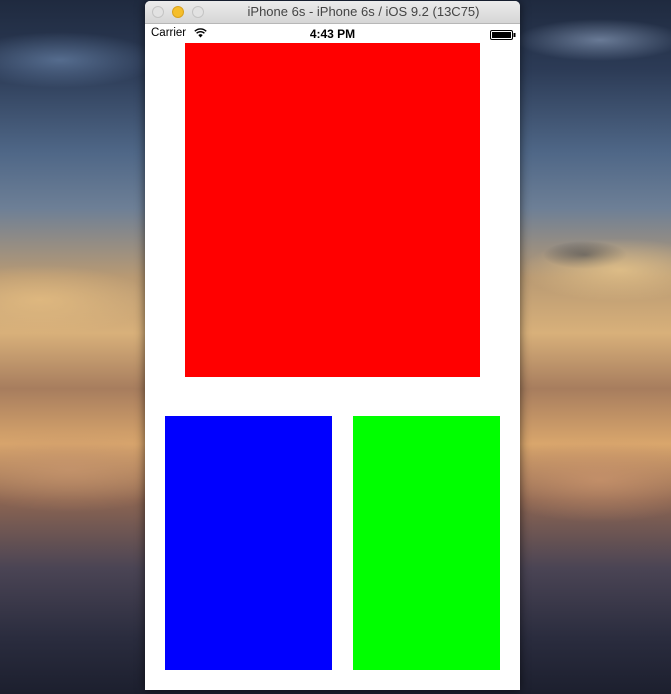  I want to click on battery-icon, so click(503, 35).